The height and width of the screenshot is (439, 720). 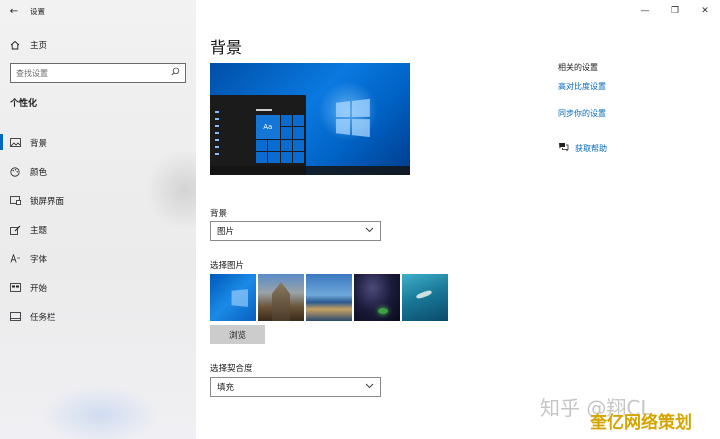 What do you see at coordinates (231, 369) in the screenshot?
I see `fit-label: 选择契合度` at bounding box center [231, 369].